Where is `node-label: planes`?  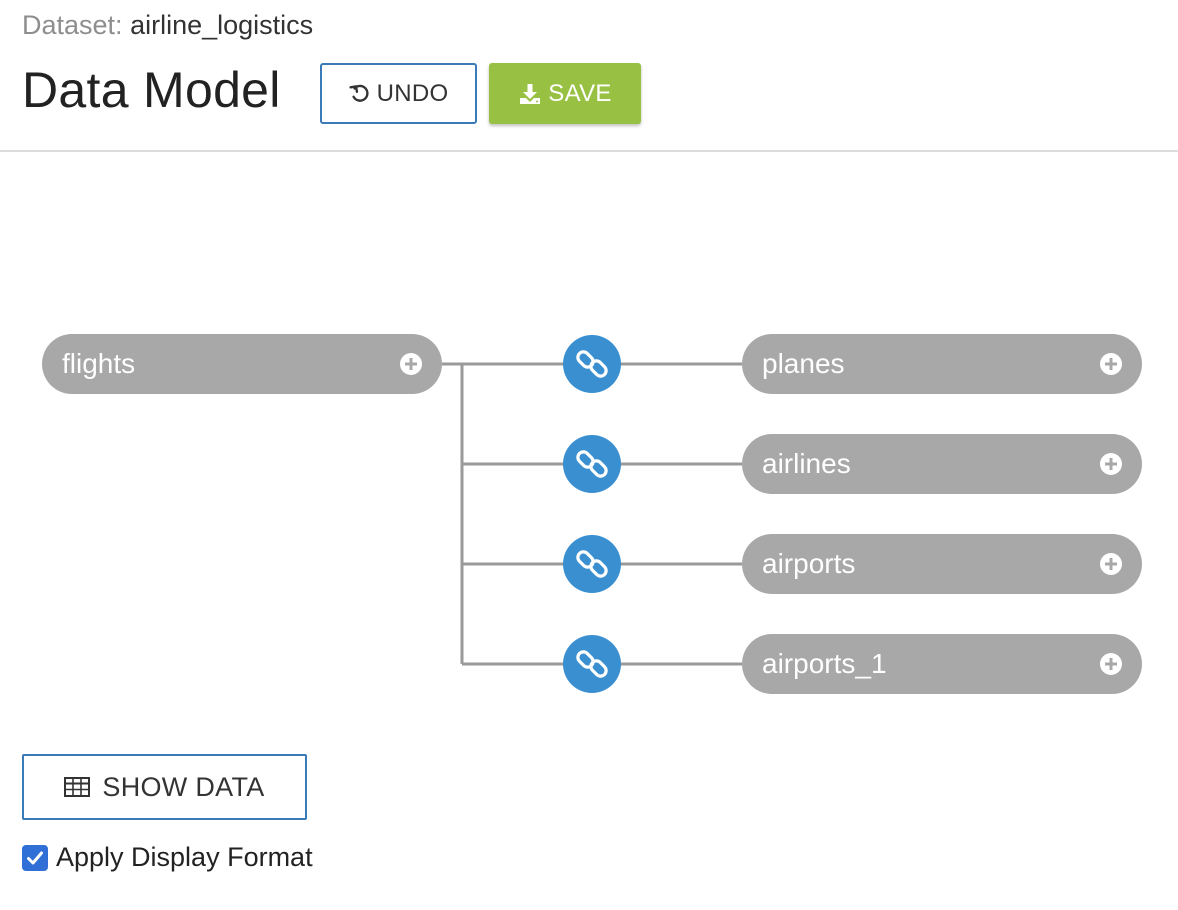 node-label: planes is located at coordinates (803, 363).